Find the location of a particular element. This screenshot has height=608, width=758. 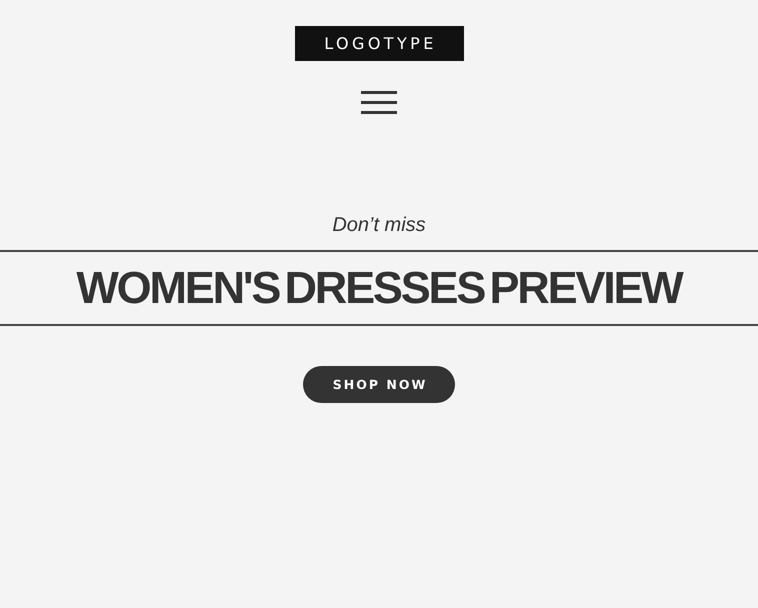

eyebrow-text: Don’t miss is located at coordinates (379, 225).